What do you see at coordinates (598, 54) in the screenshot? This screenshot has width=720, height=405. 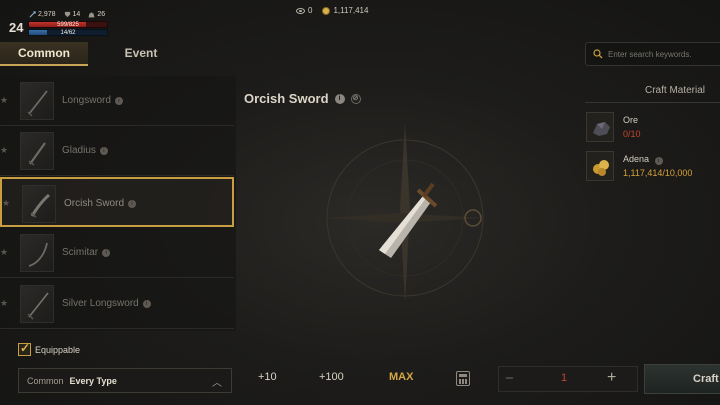 I see `search-icon` at bounding box center [598, 54].